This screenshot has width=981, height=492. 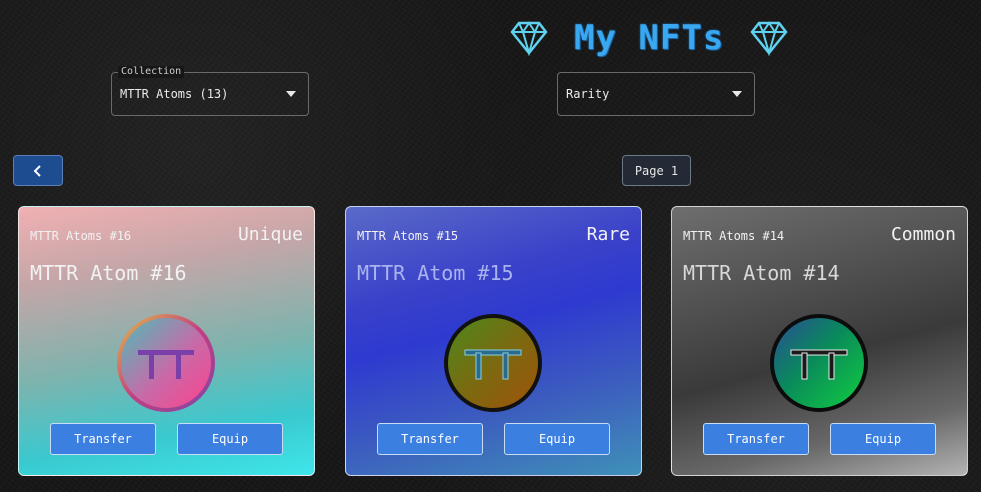 I want to click on page-title: My NFTs, so click(x=649, y=38).